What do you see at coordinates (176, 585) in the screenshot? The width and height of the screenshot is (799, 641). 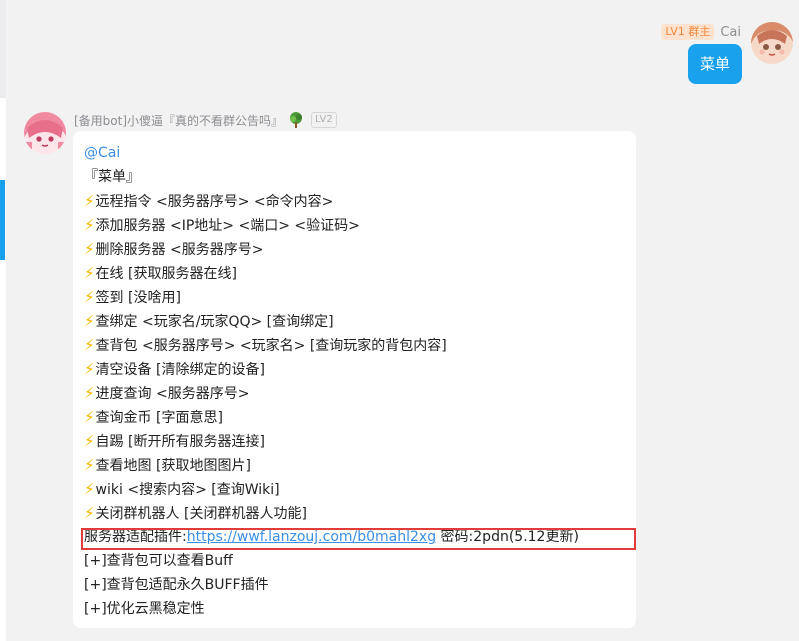 I see `note-item: [+]查背包适配永久BUFF插件` at bounding box center [176, 585].